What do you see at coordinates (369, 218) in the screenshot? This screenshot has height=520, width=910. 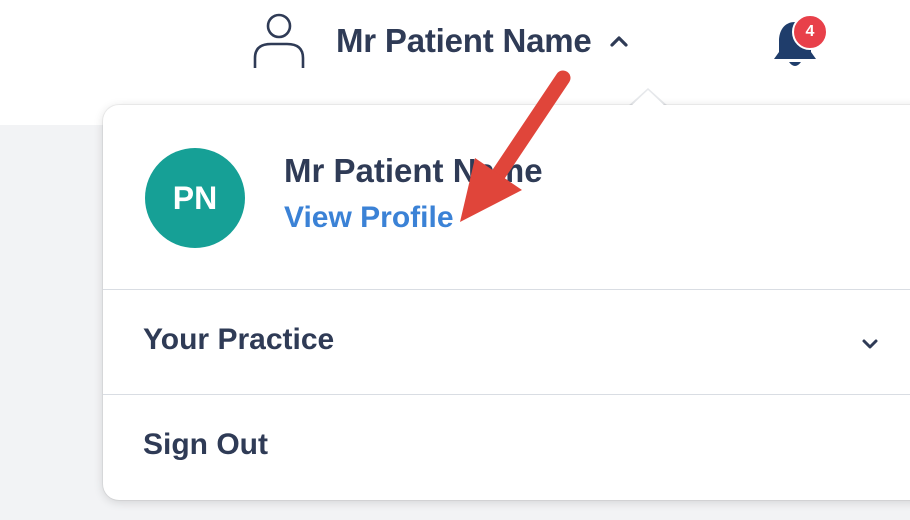 I see `view-profile-link: View Profile` at bounding box center [369, 218].